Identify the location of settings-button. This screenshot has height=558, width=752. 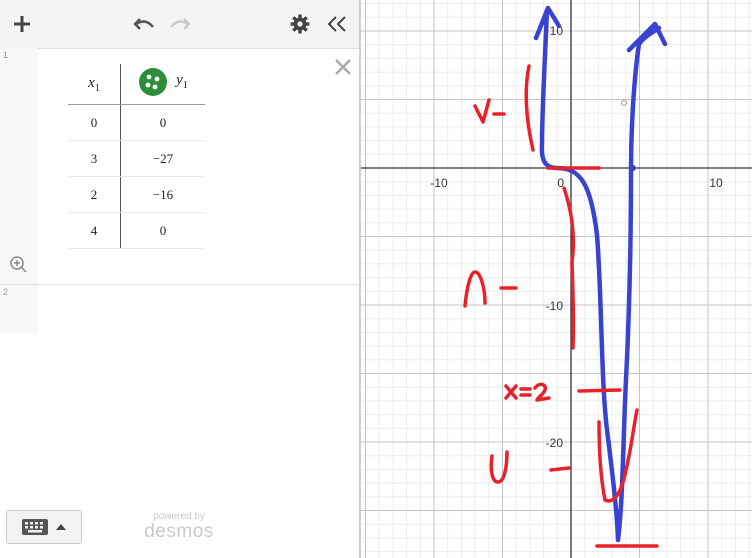
(300, 24).